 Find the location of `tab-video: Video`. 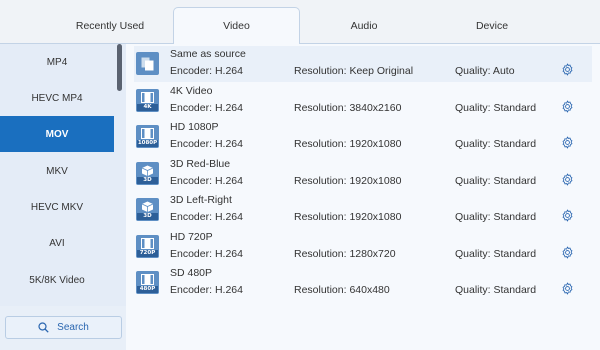

tab-video: Video is located at coordinates (236, 26).